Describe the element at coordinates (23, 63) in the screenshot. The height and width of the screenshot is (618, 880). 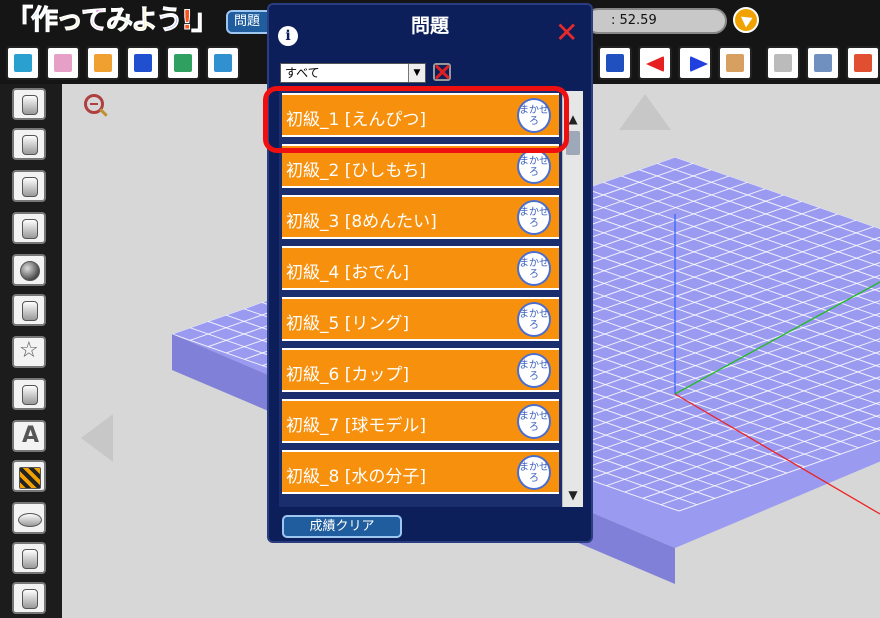
I see `add-cube-icon` at that location.